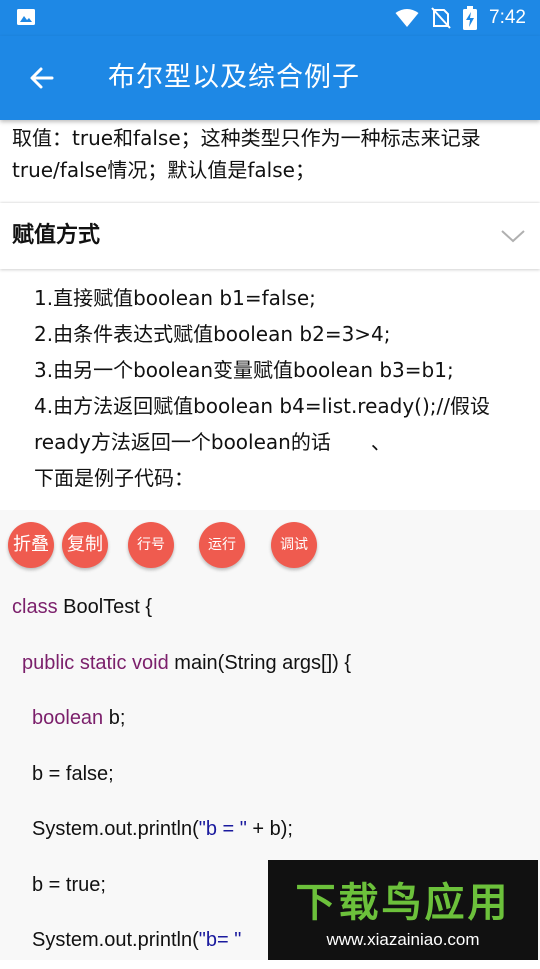  Describe the element at coordinates (35, 607) in the screenshot. I see `code-keyword: class` at that location.